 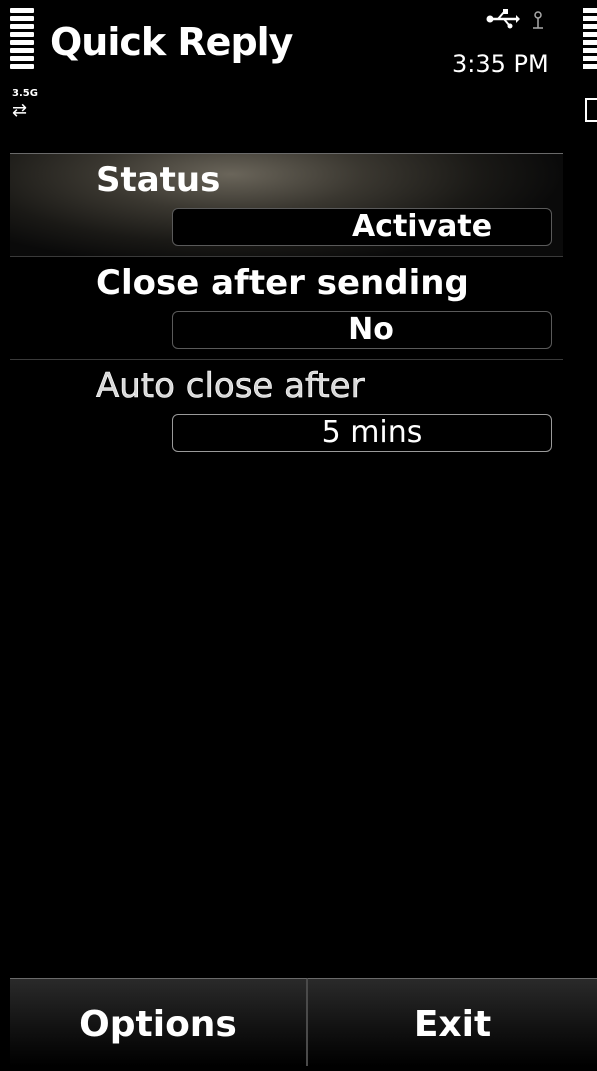 I want to click on setting-value: Activate, so click(x=362, y=227).